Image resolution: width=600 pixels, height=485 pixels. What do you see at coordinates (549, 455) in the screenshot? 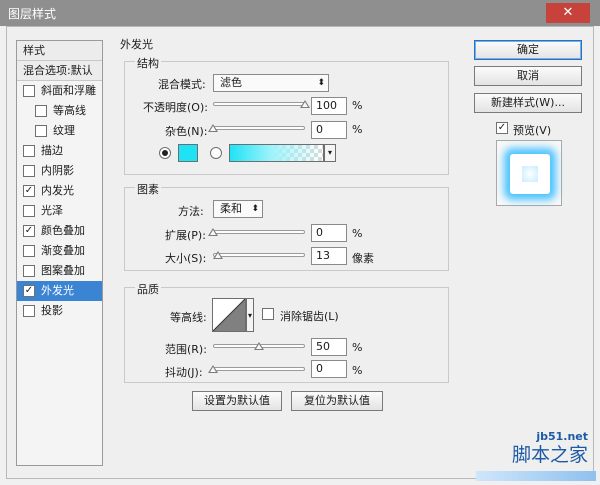
I see `watermark-name: 脚本之家` at bounding box center [549, 455].